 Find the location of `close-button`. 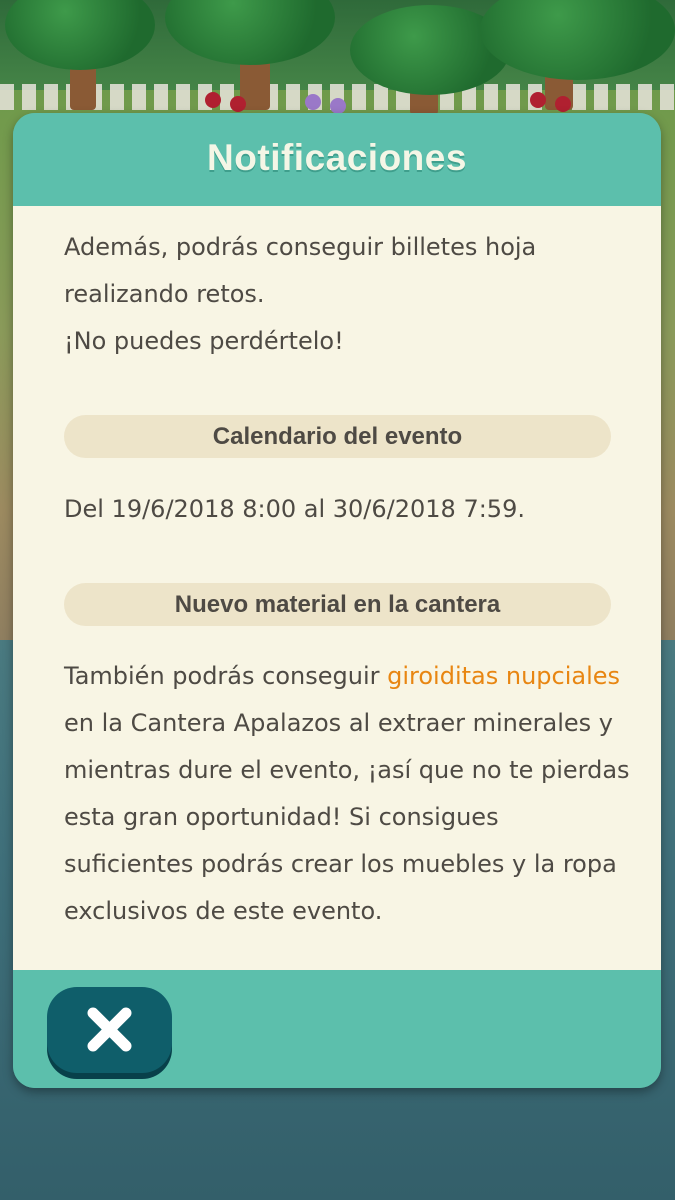

close-button is located at coordinates (109, 1030).